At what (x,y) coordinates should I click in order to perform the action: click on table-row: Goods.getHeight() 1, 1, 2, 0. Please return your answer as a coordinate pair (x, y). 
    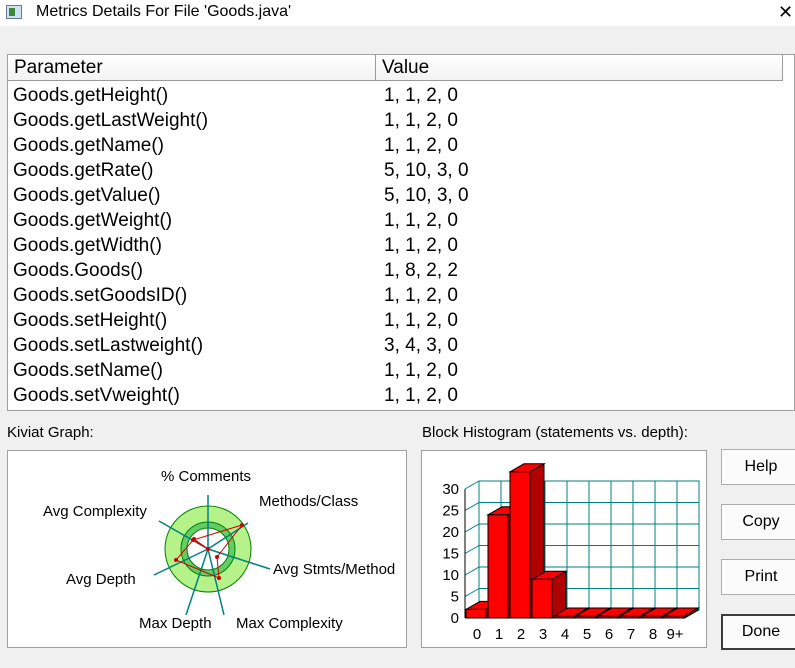
    Looking at the image, I should click on (396, 95).